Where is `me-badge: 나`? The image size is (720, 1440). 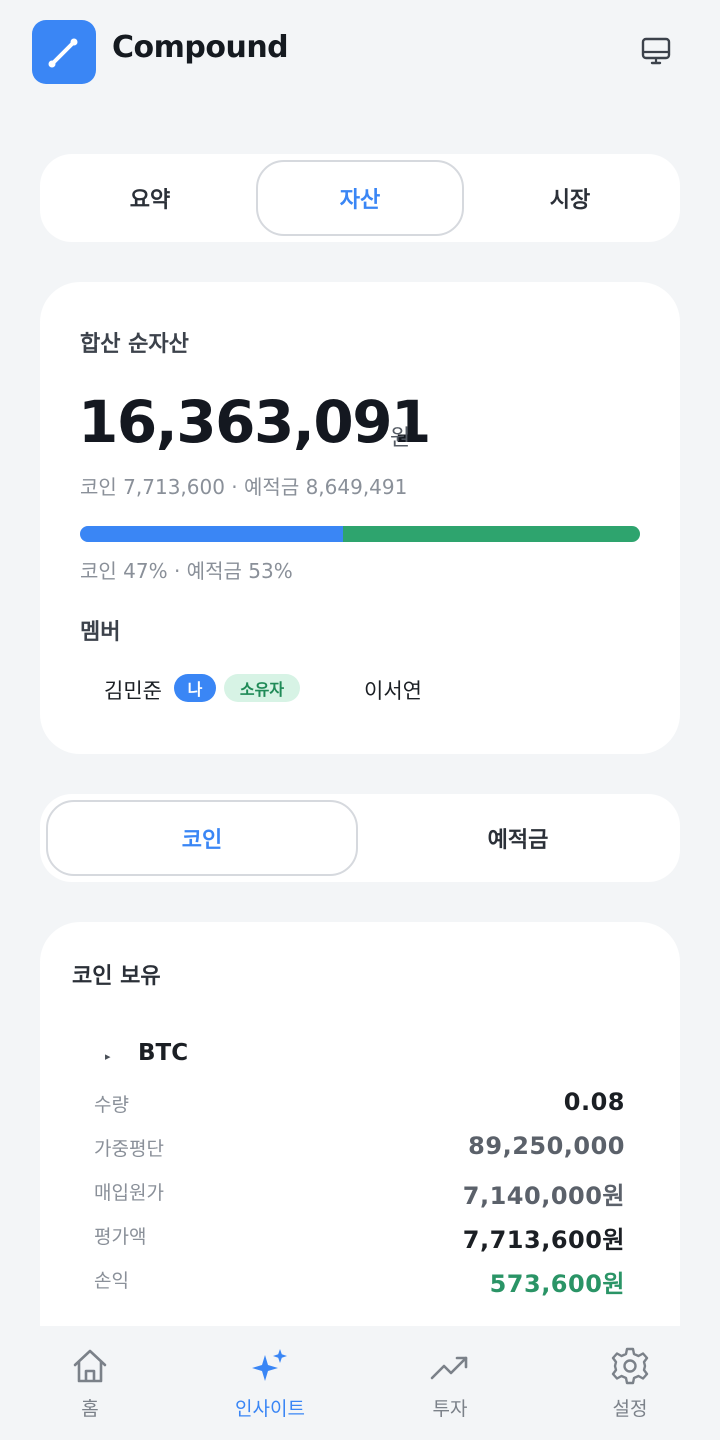 me-badge: 나 is located at coordinates (195, 688).